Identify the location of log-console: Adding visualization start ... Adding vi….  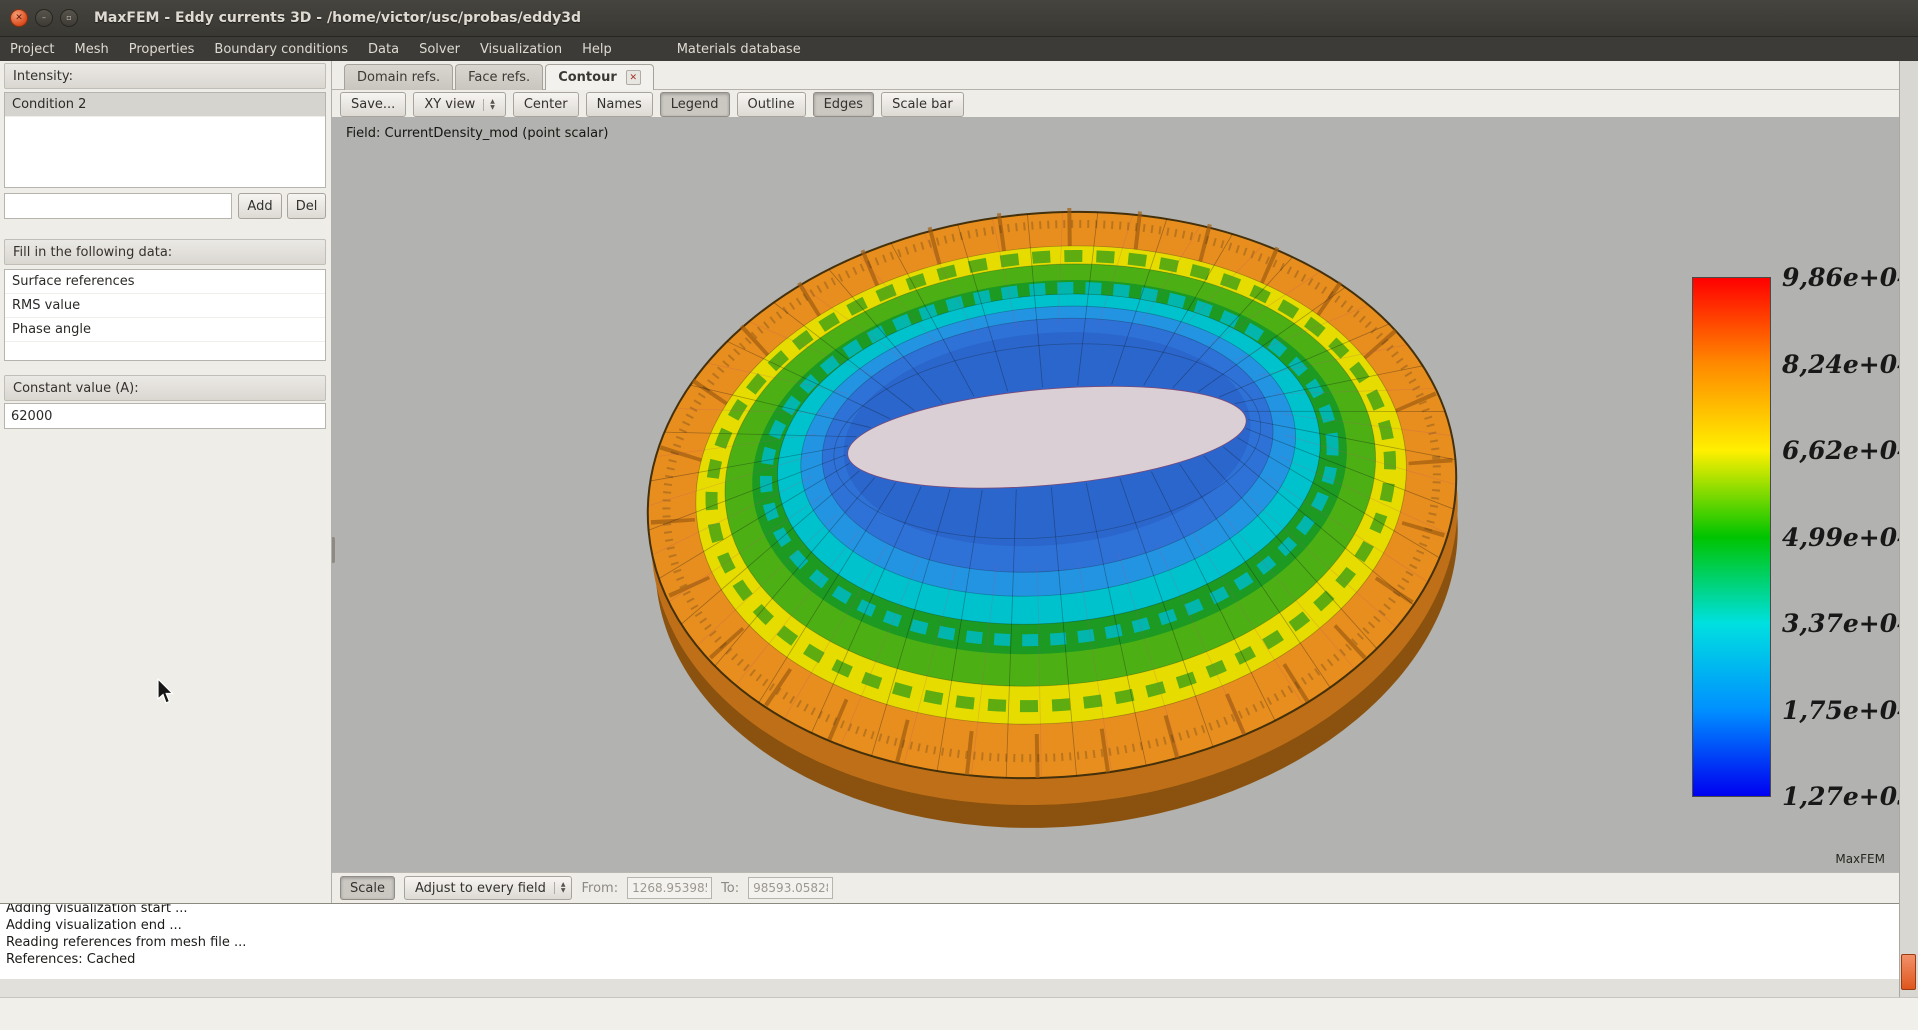
(949, 941).